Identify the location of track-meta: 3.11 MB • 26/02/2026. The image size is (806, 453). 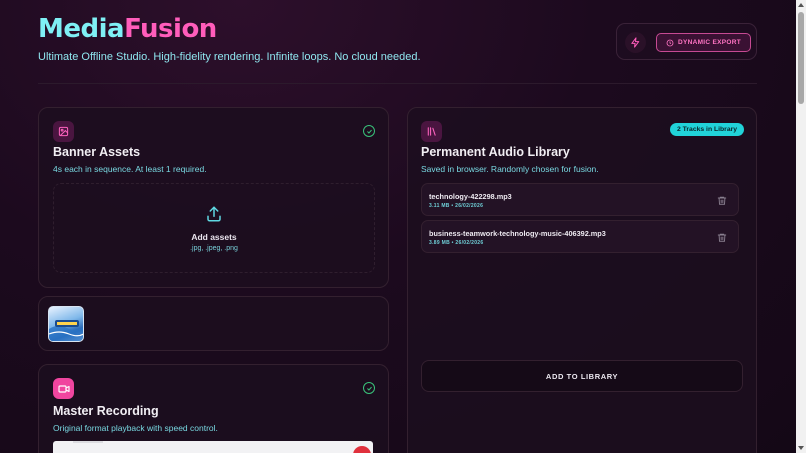
(456, 206).